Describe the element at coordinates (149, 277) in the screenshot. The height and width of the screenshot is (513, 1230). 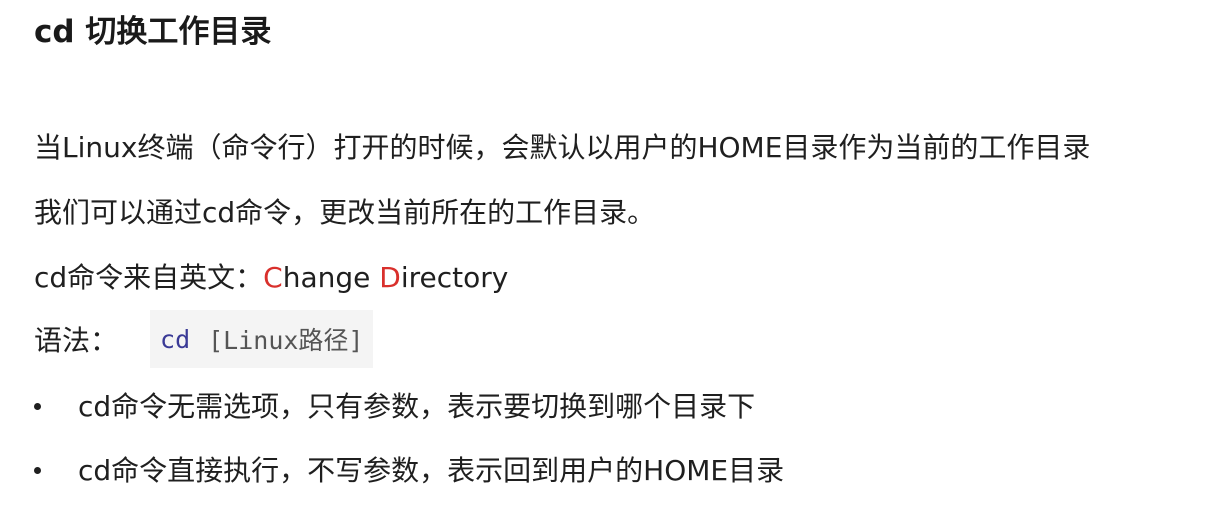
I see `origin-prefix: cd命令来自英文：` at that location.